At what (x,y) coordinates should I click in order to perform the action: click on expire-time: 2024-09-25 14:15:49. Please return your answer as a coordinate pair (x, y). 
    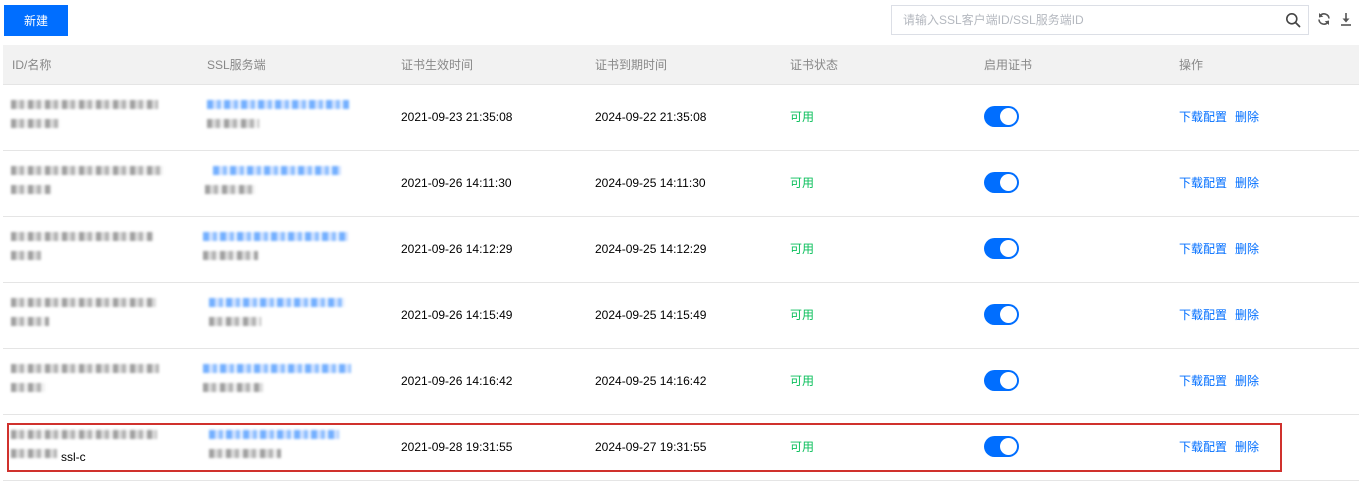
    Looking at the image, I should click on (651, 315).